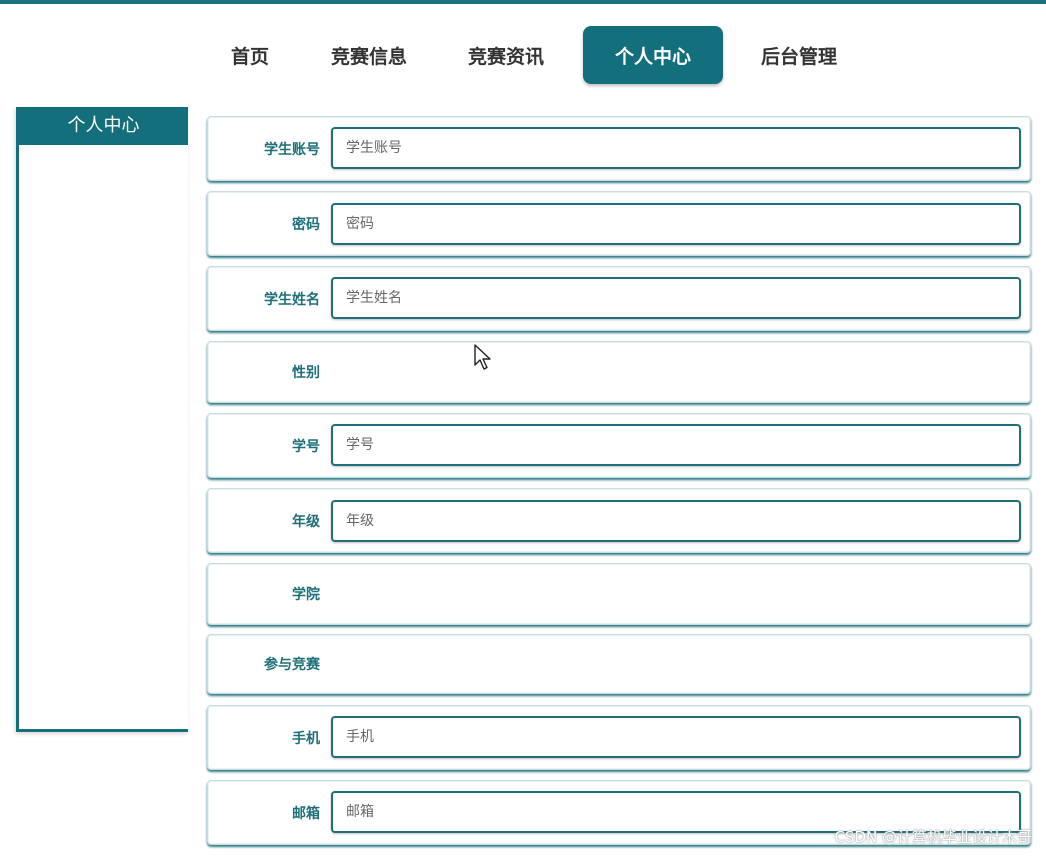  What do you see at coordinates (306, 813) in the screenshot?
I see `email-label: 邮箱` at bounding box center [306, 813].